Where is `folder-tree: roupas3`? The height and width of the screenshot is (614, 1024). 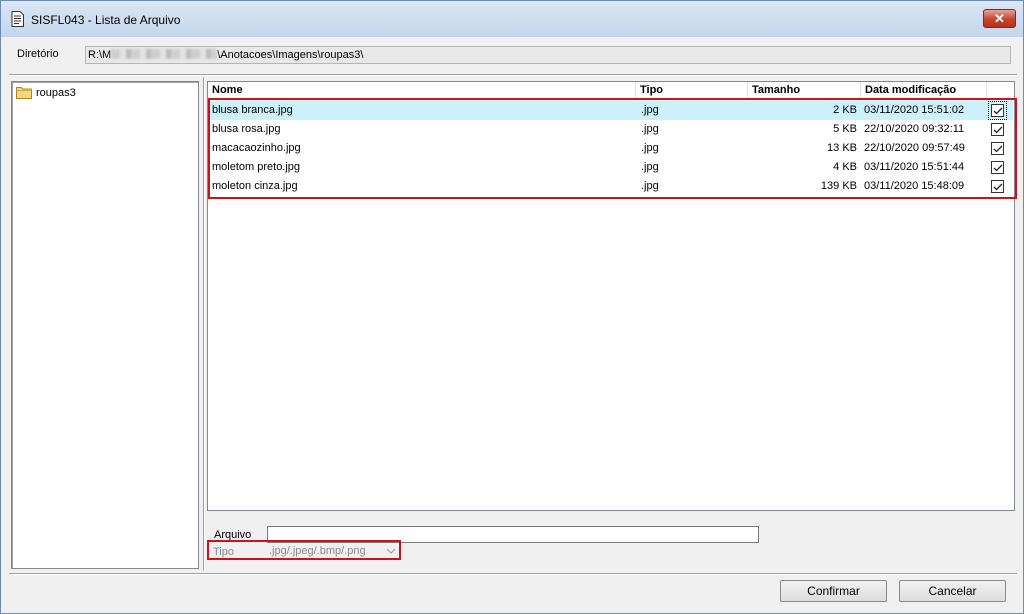 folder-tree: roupas3 is located at coordinates (105, 325).